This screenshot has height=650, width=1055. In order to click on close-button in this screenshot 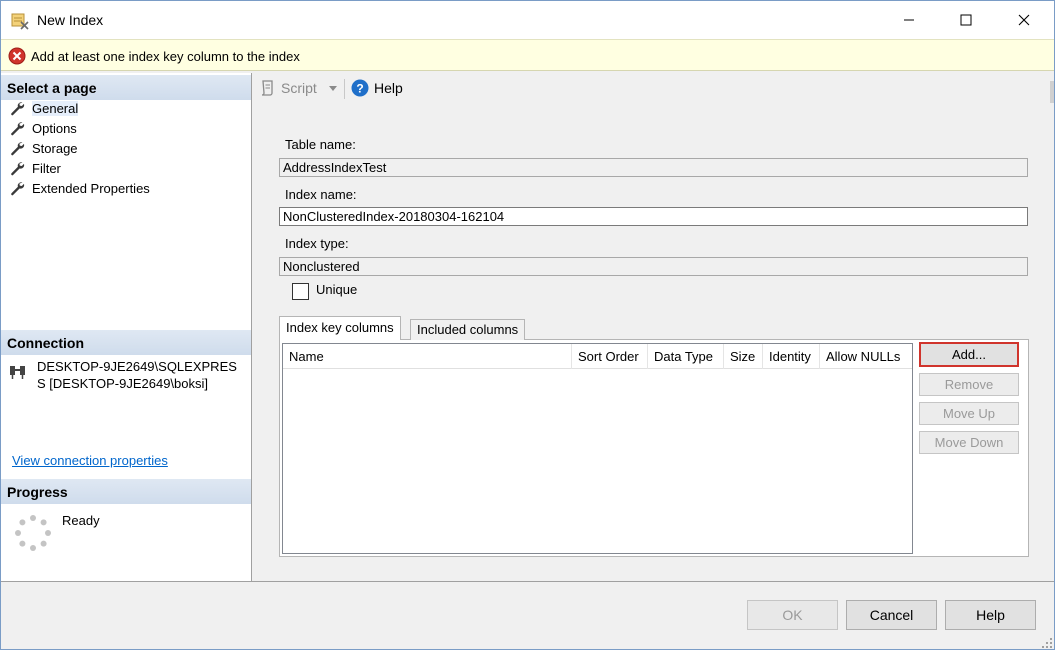, I will do `click(1024, 20)`.